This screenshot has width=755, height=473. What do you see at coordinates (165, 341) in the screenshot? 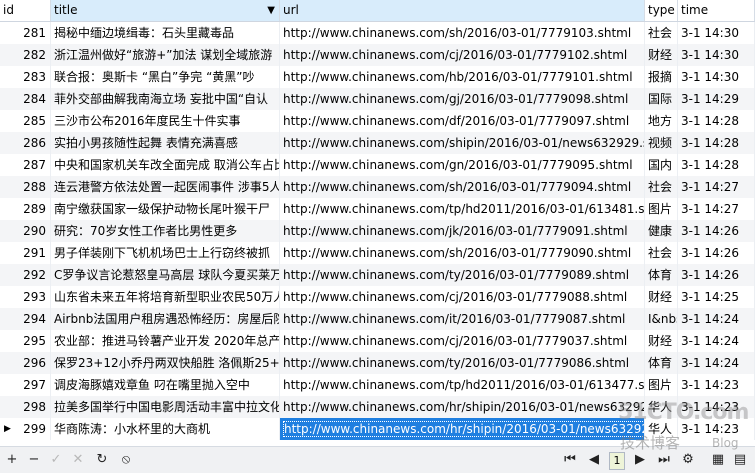
I see `cell-title: 农业部：推进马铃薯产业开发 2020年总产` at bounding box center [165, 341].